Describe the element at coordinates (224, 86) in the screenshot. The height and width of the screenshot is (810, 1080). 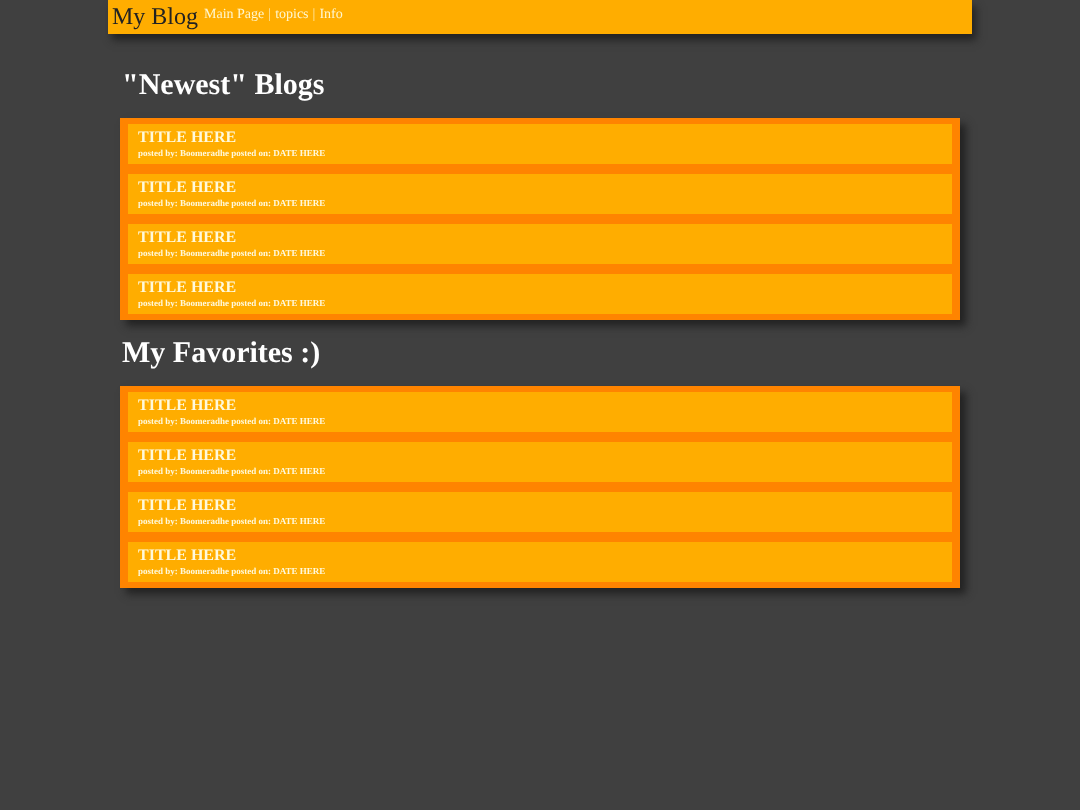
I see `section-heading: "Newest" Blogs` at that location.